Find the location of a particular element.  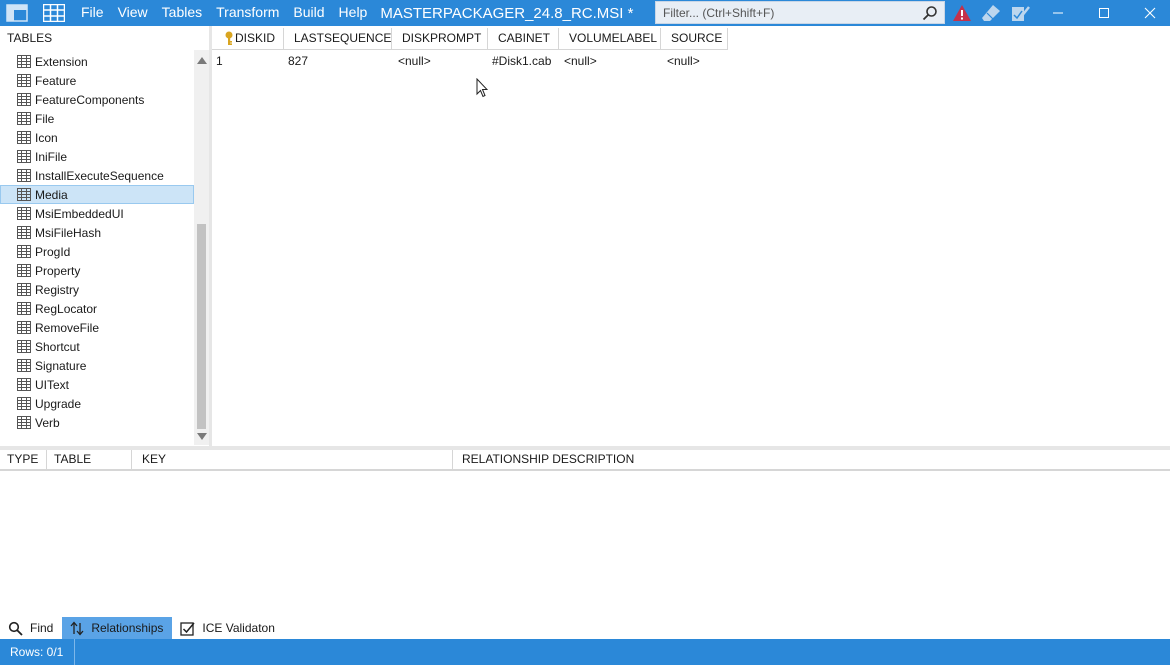

table-list-item-label: Media is located at coordinates (51, 194).